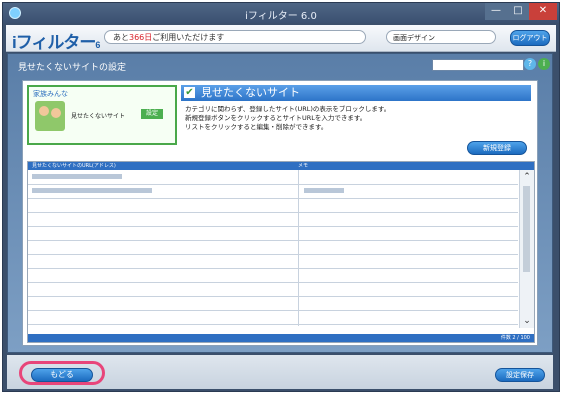 The height and width of the screenshot is (394, 564). I want to click on chevron-up-icon: ⌃, so click(527, 177).